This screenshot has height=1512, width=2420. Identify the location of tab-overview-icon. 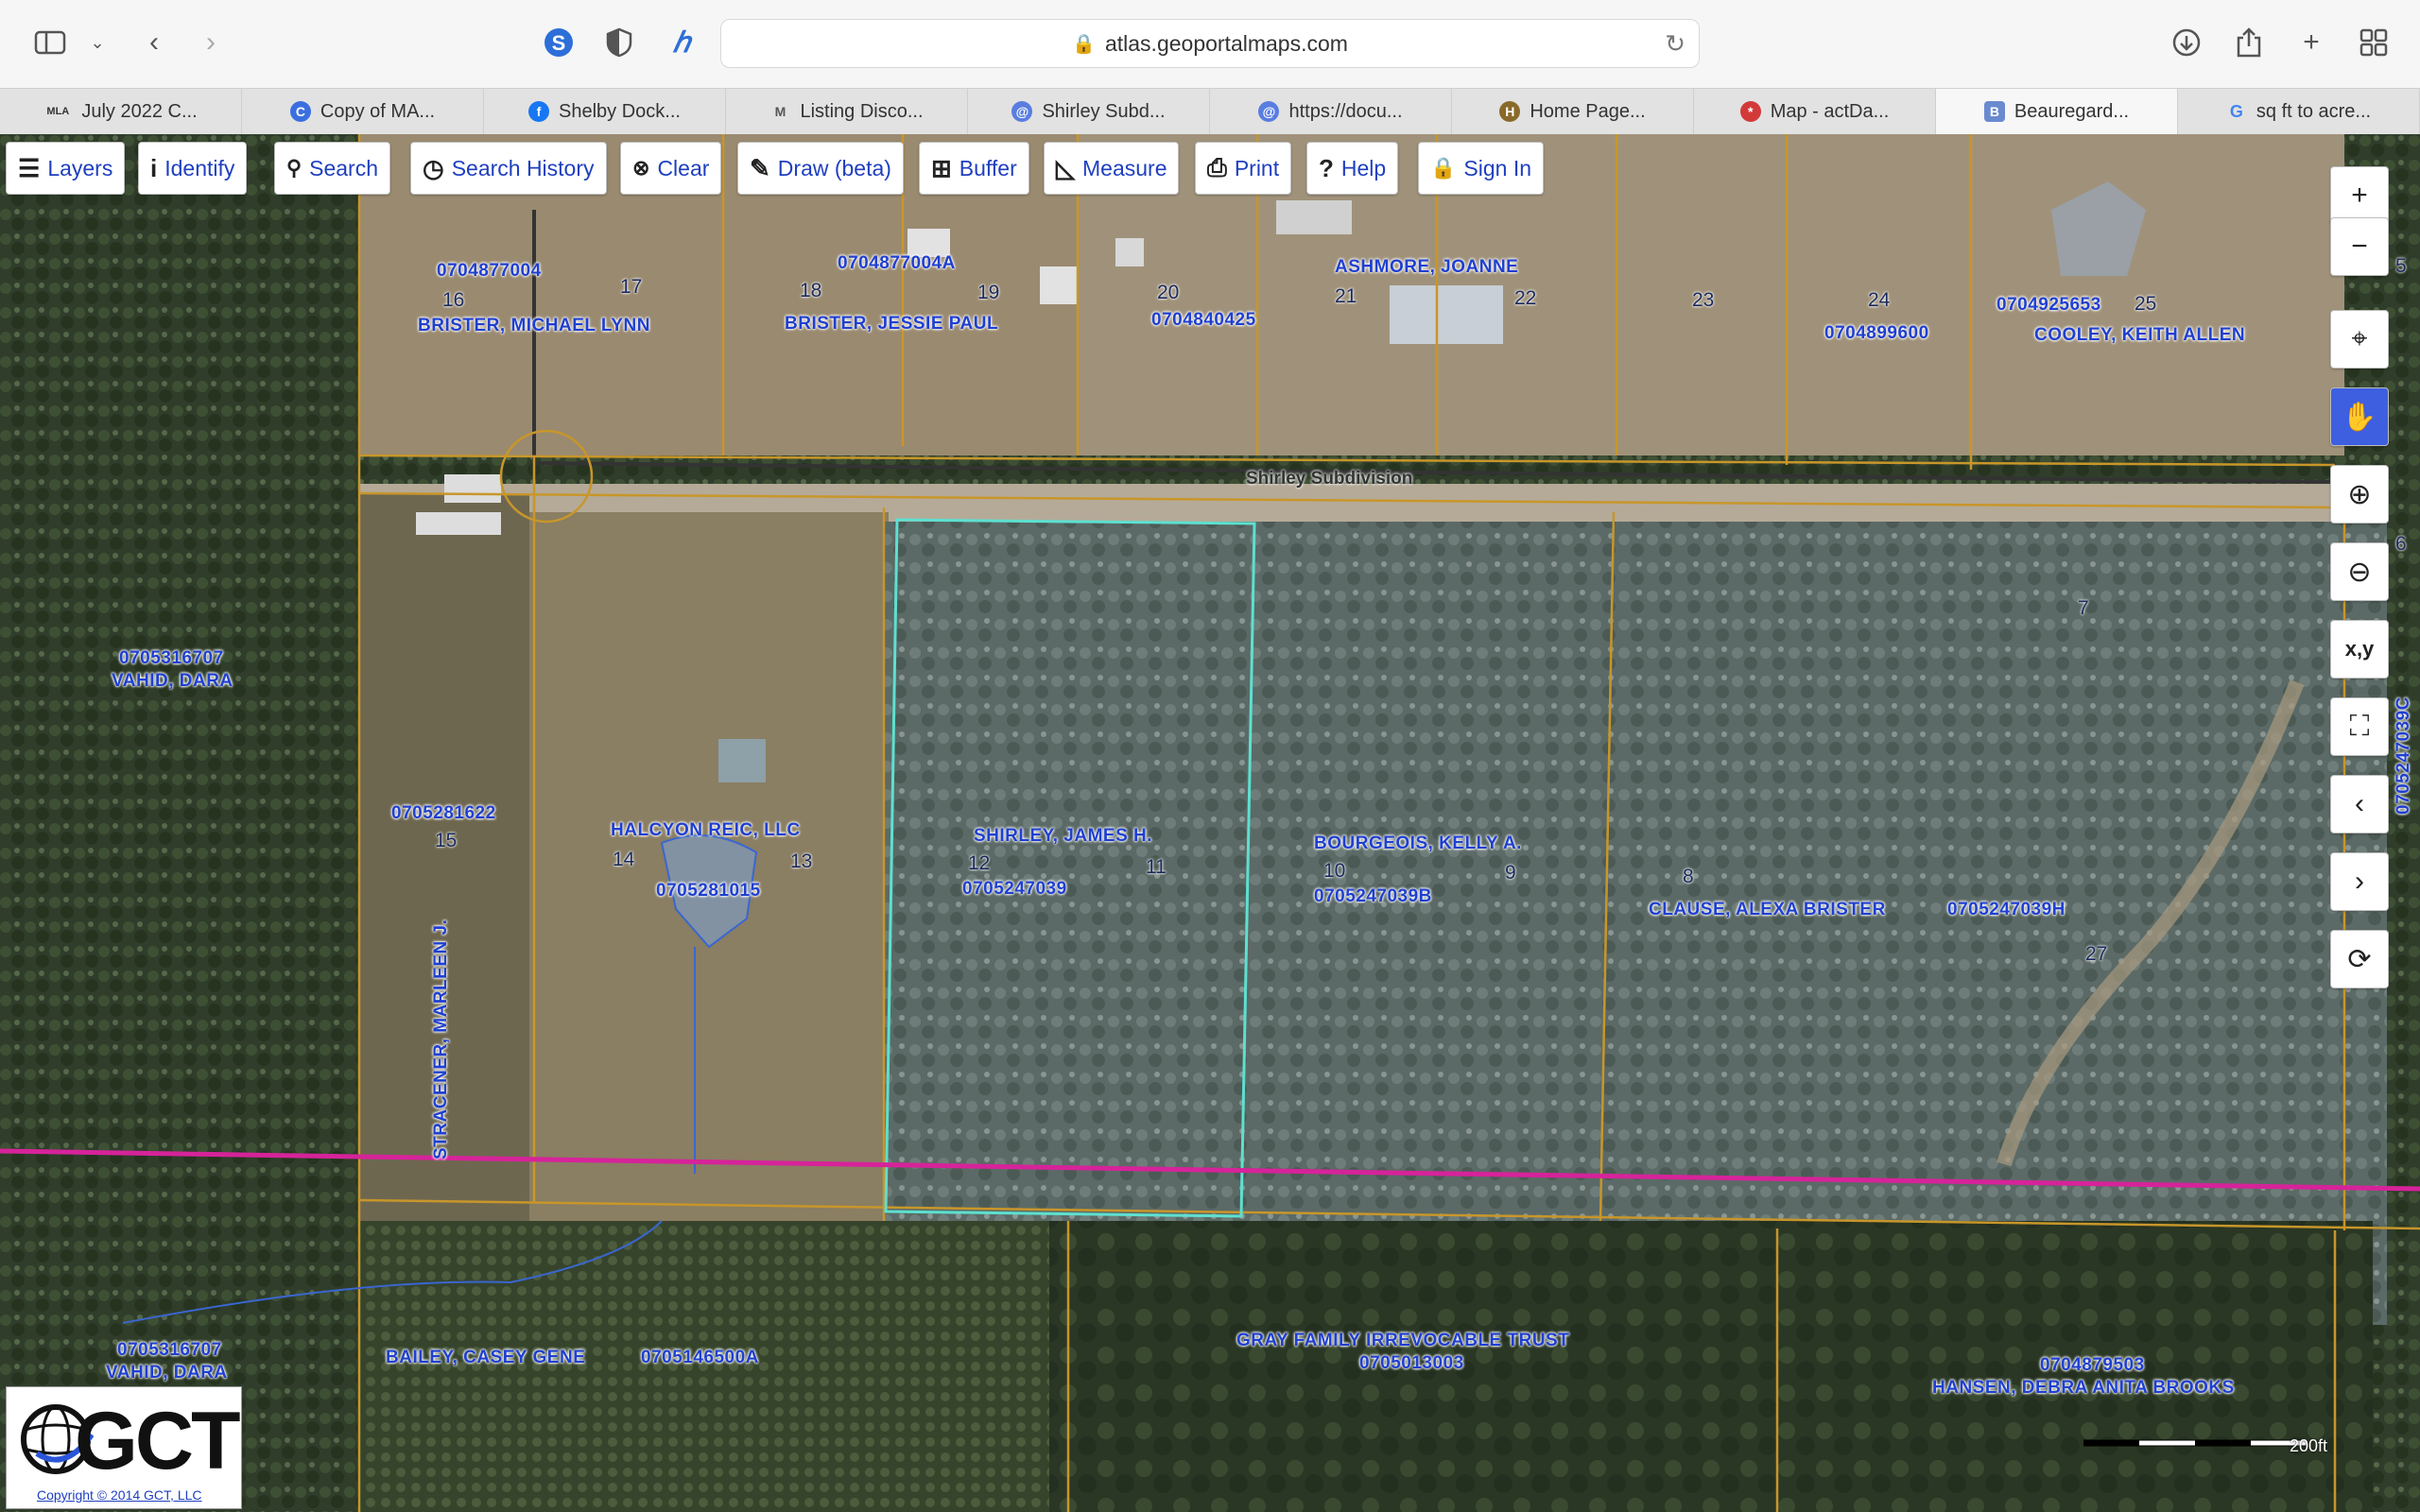
(2373, 42).